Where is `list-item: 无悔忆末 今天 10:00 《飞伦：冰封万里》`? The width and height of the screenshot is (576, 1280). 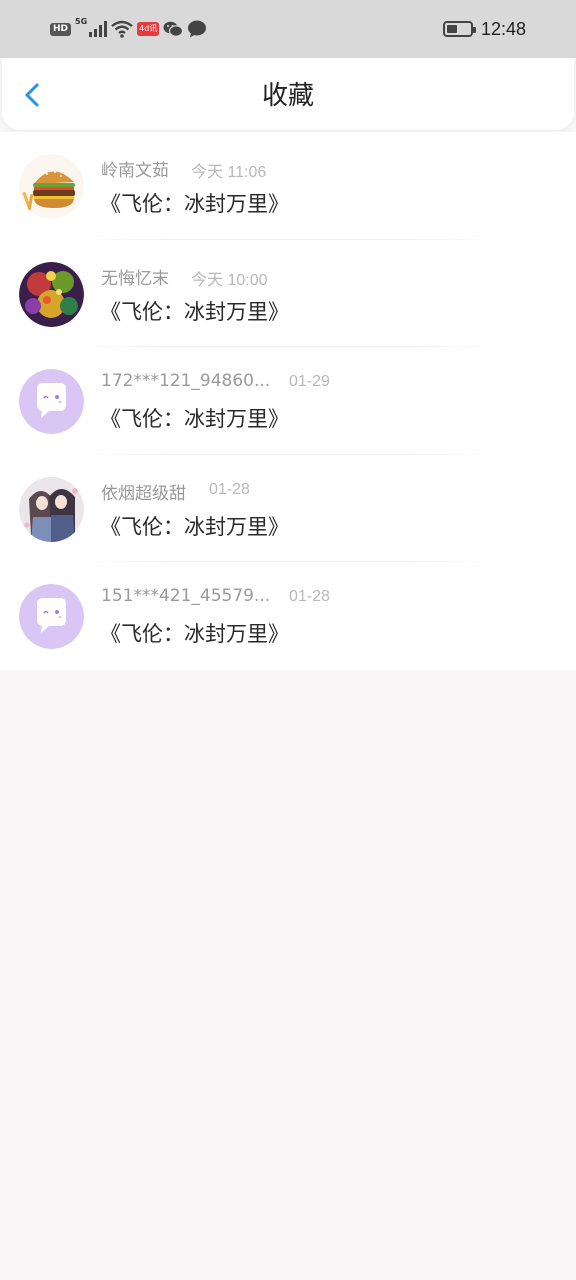
list-item: 无悔忆末 今天 10:00 《飞伦：冰封万里》 is located at coordinates (288, 294).